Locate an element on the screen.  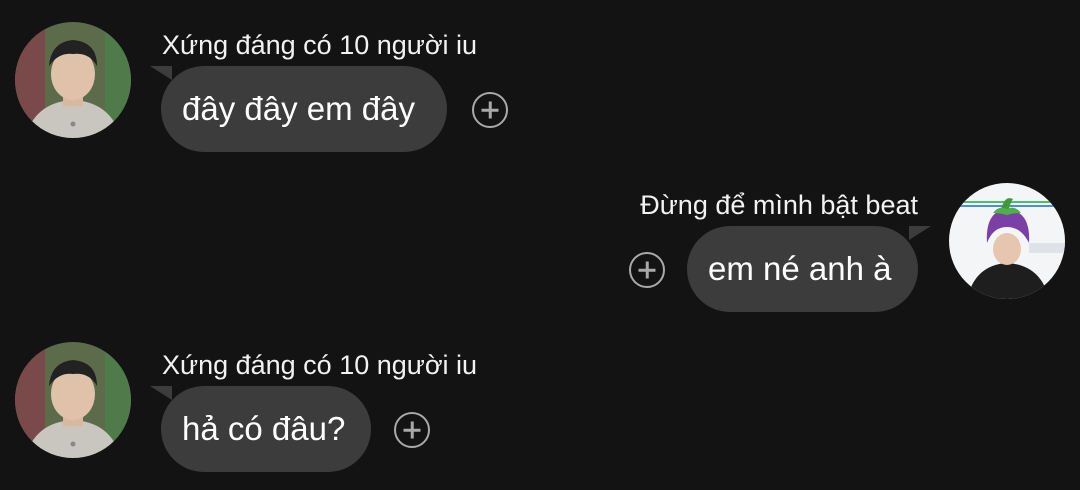
message-bubble: em né anh à is located at coordinates (802, 269).